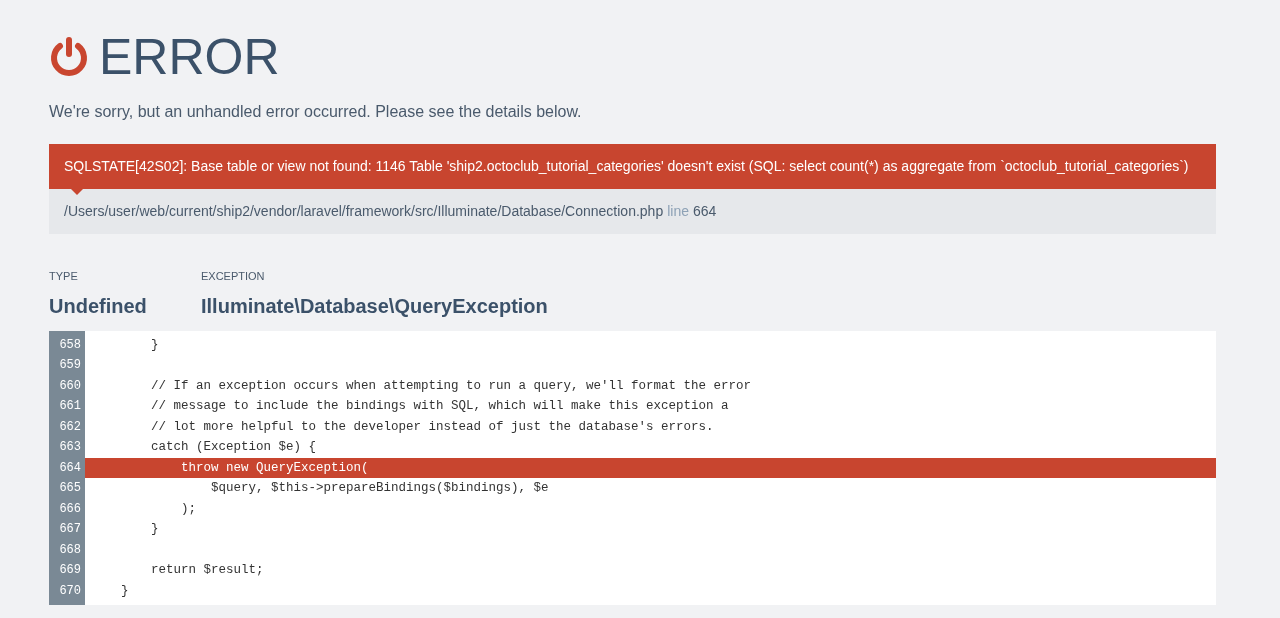  What do you see at coordinates (432, 427) in the screenshot?
I see `code-line: // lot more helpful to the developer instead of just the database's errors.` at bounding box center [432, 427].